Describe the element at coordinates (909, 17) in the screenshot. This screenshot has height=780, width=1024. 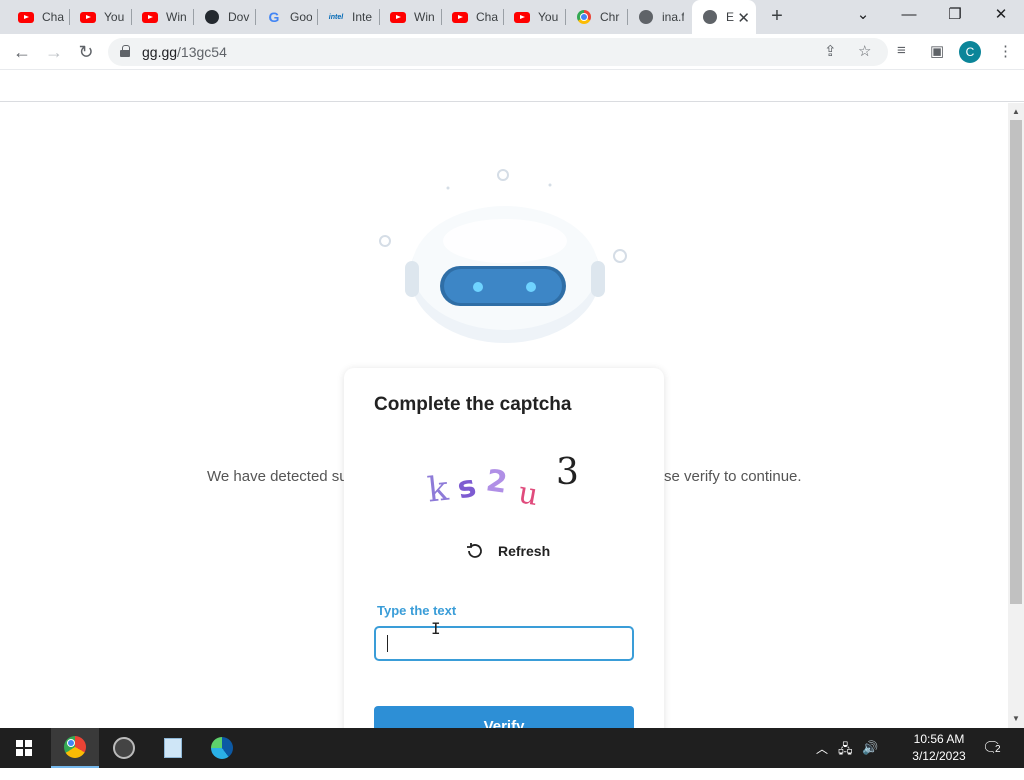
I see `minimize-icon: —` at that location.